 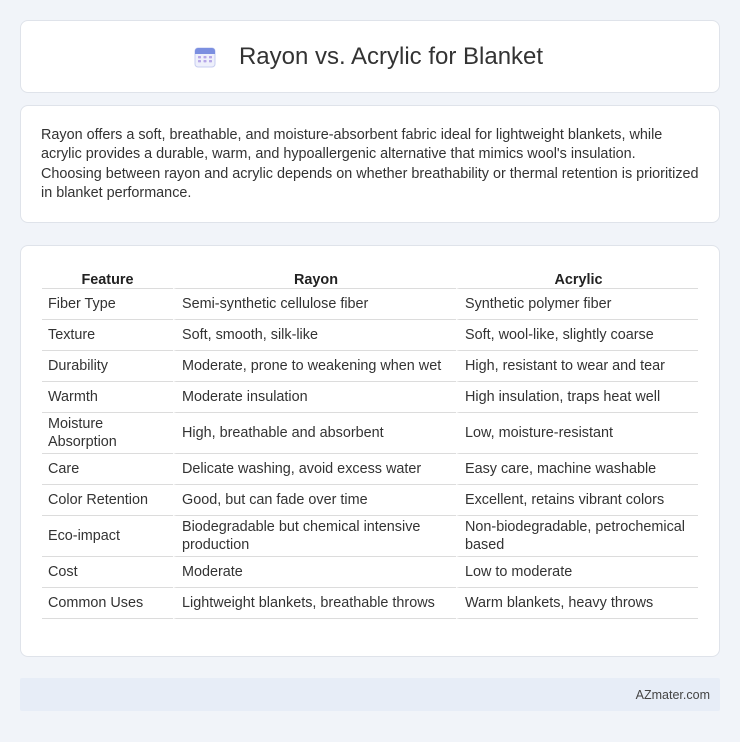 What do you see at coordinates (577, 433) in the screenshot?
I see `acrylic-cell: Low, moisture-resistant` at bounding box center [577, 433].